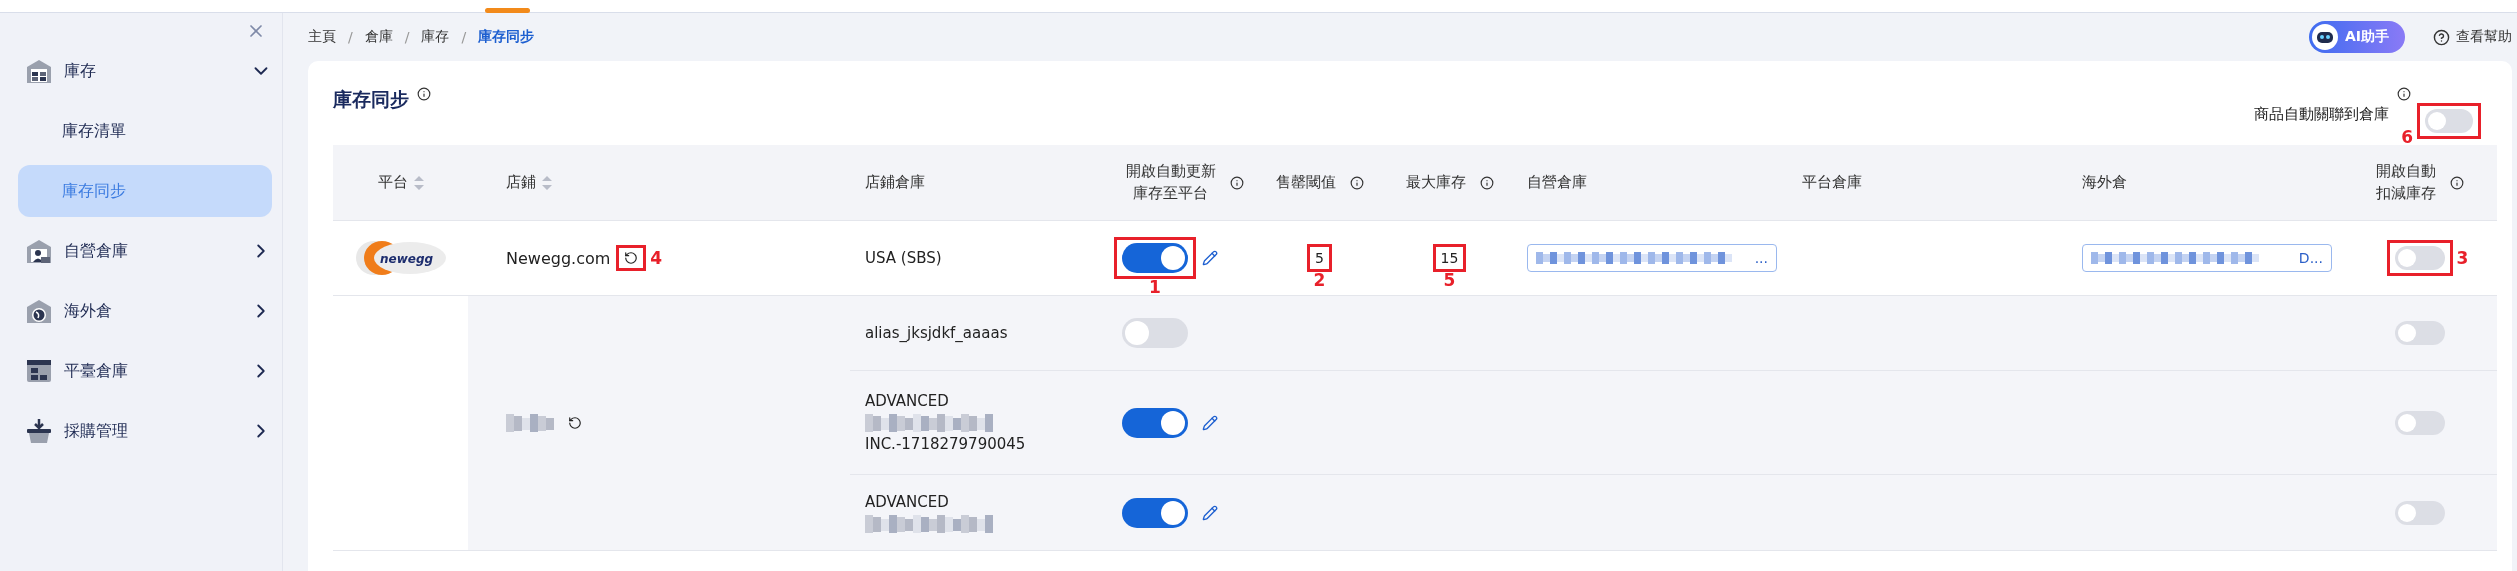 Image resolution: width=2517 pixels, height=571 pixels. What do you see at coordinates (378, 37) in the screenshot?
I see `breadcrumb-link: 倉庫` at bounding box center [378, 37].